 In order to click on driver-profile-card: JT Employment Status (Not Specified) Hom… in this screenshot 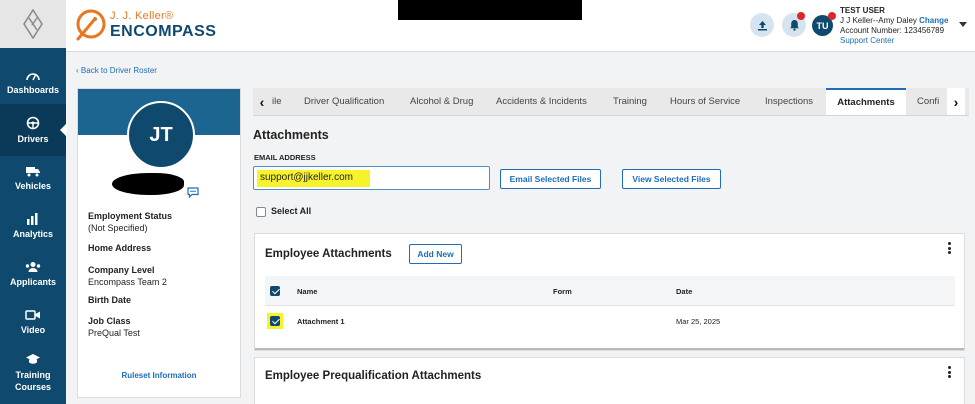, I will do `click(159, 243)`.